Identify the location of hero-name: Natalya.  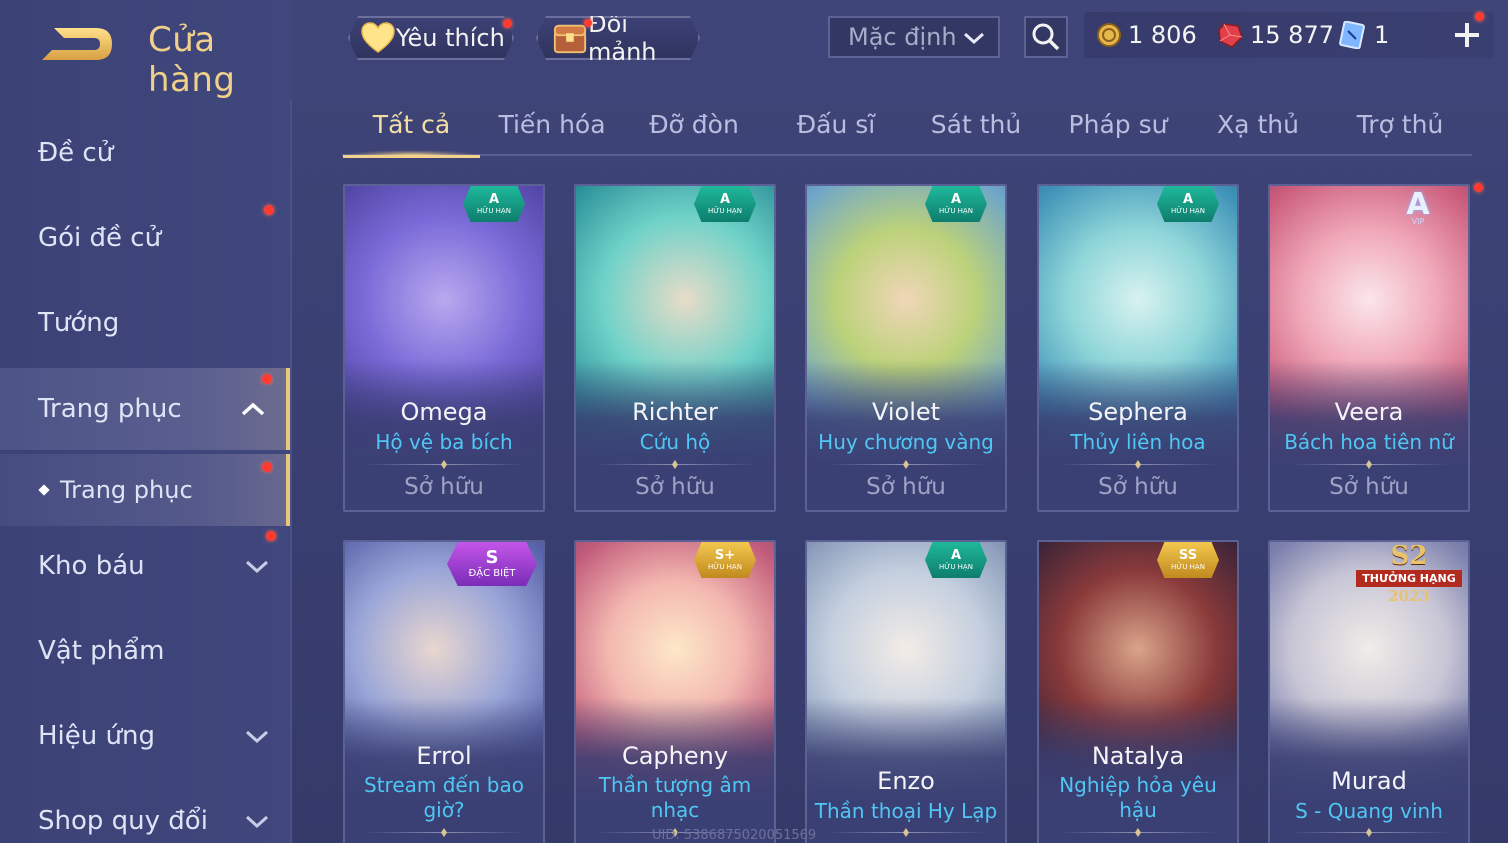
(1138, 756).